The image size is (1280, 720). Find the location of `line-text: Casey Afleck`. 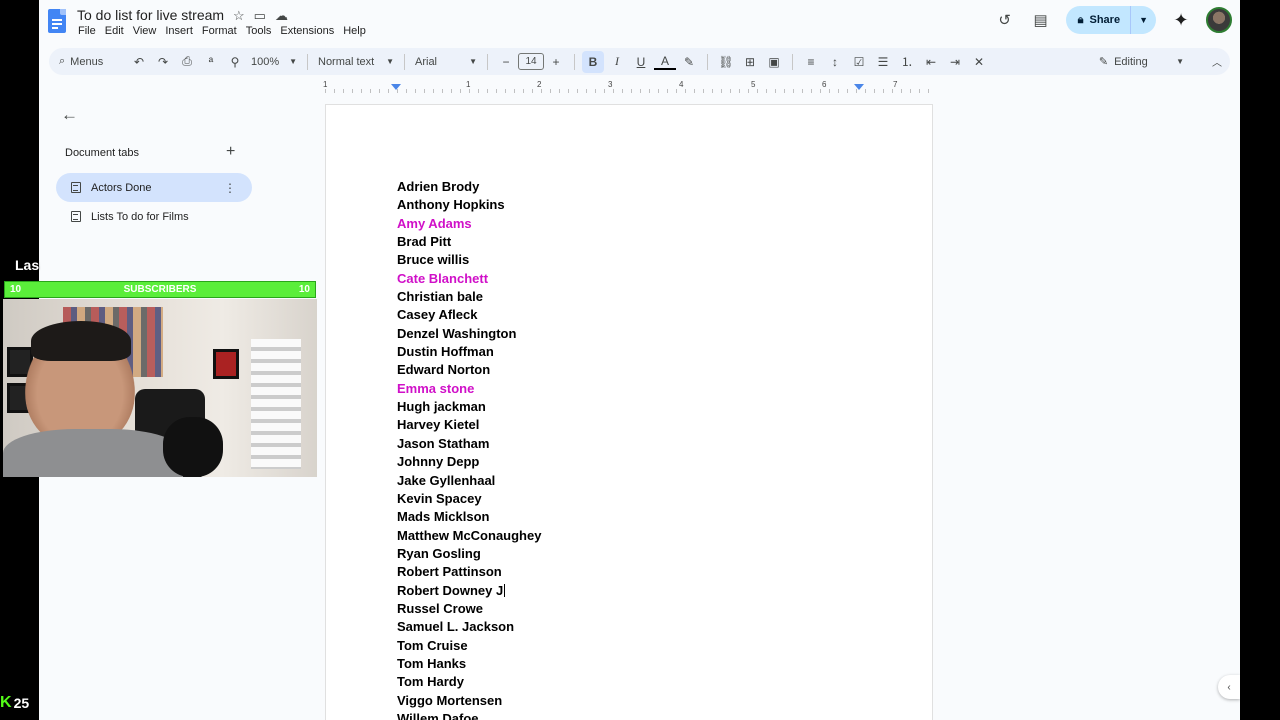

line-text: Casey Afleck is located at coordinates (437, 315).